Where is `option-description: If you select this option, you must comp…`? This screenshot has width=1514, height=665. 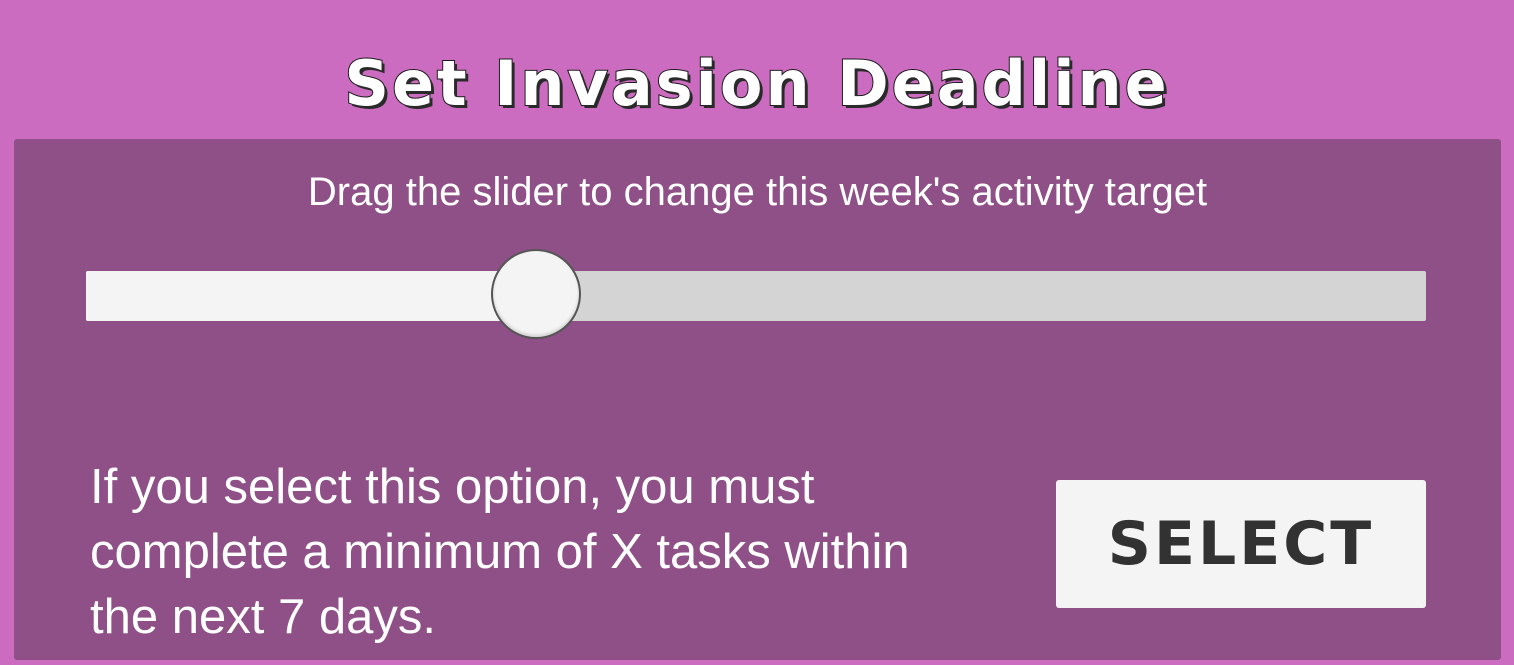
option-description: If you select this option, you must comp… is located at coordinates (500, 552).